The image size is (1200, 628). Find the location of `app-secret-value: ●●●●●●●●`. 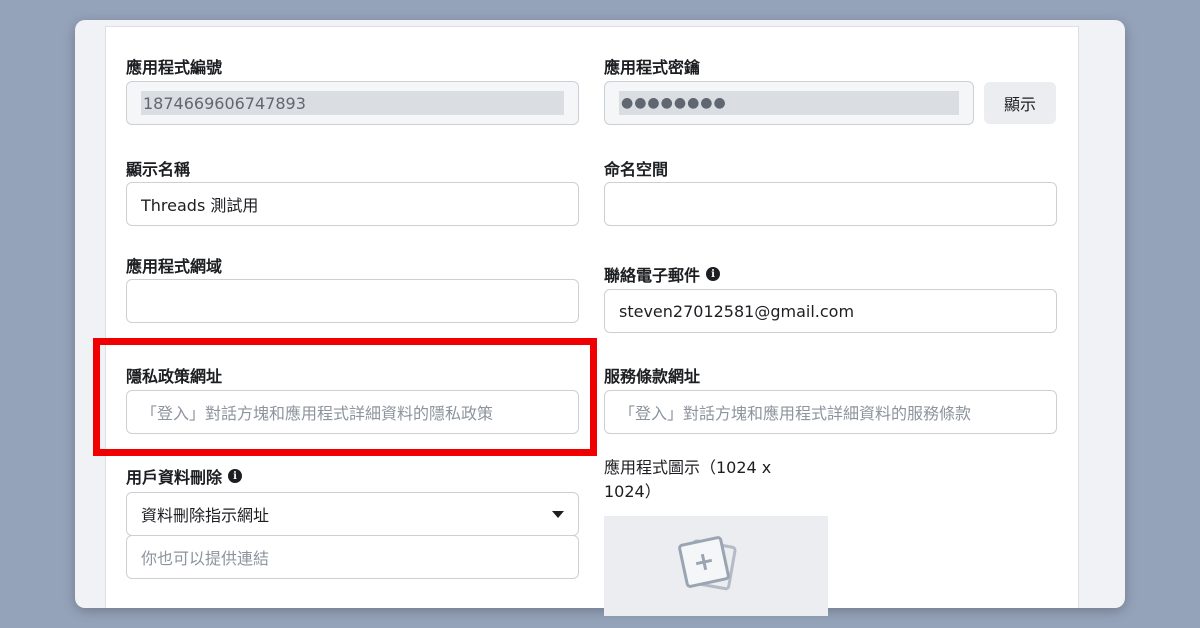

app-secret-value: ●●●●●●●● is located at coordinates (674, 103).